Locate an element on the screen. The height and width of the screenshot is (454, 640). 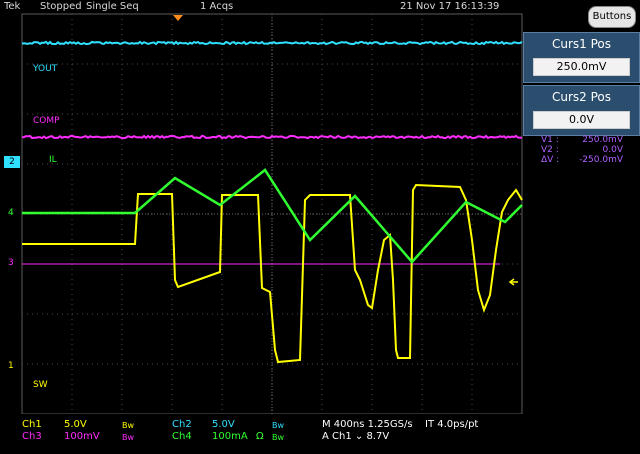
ch1-marker: 1 is located at coordinates (11, 366).